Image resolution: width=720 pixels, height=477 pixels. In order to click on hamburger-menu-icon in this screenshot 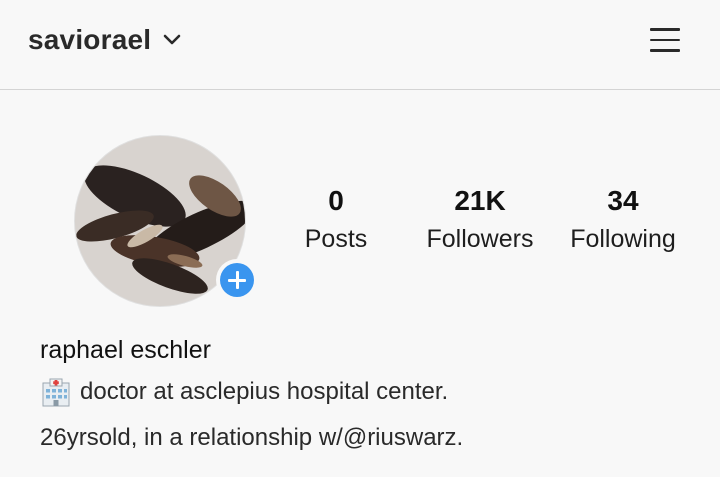, I will do `click(665, 40)`.